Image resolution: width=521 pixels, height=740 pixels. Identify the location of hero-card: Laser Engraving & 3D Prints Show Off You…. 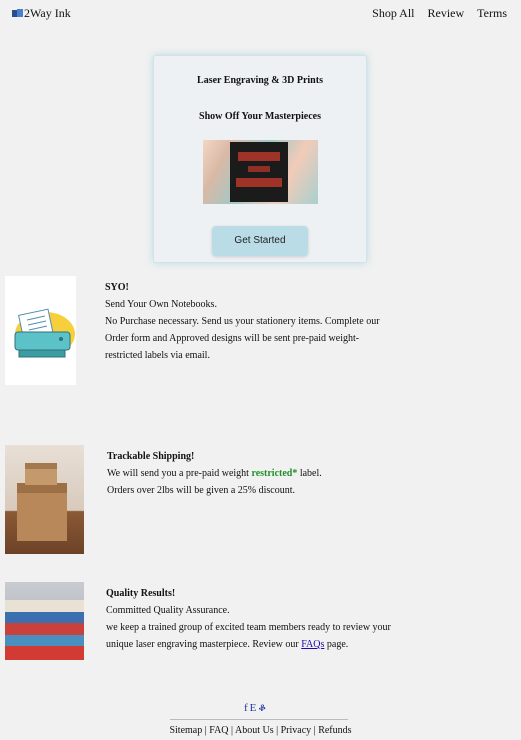
(260, 159).